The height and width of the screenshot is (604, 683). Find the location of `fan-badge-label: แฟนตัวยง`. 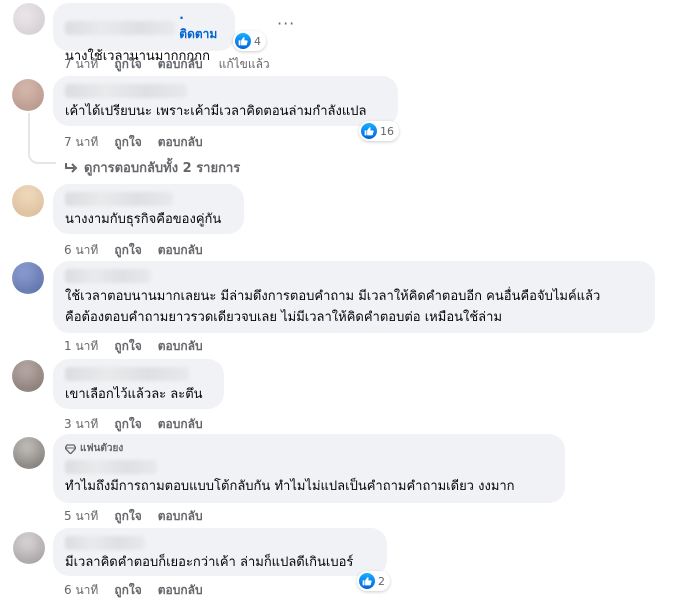

fan-badge-label: แฟนตัวยง is located at coordinates (102, 448).